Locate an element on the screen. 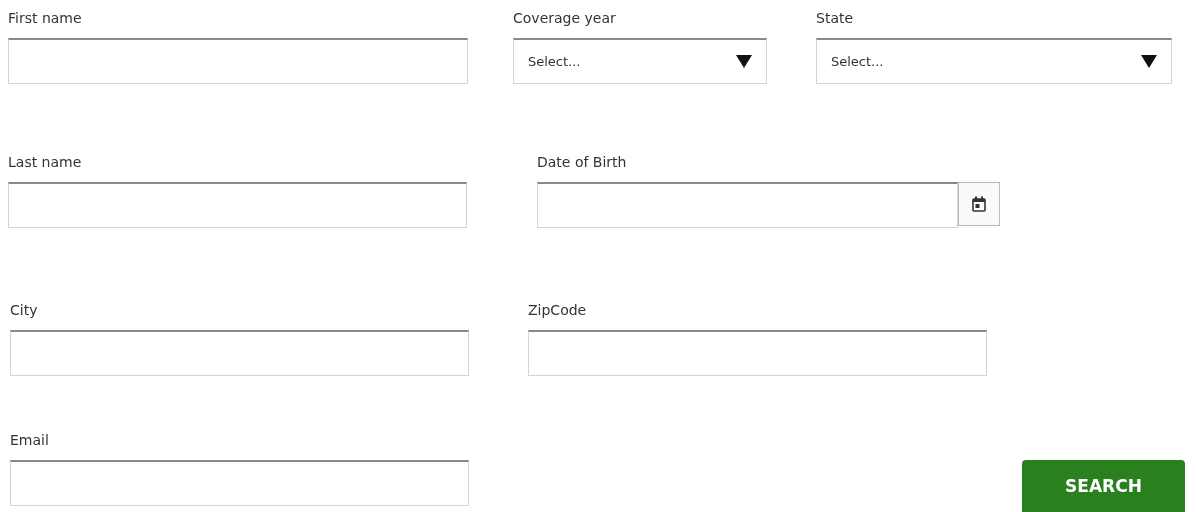  search-button: SEARCH is located at coordinates (1103, 486).